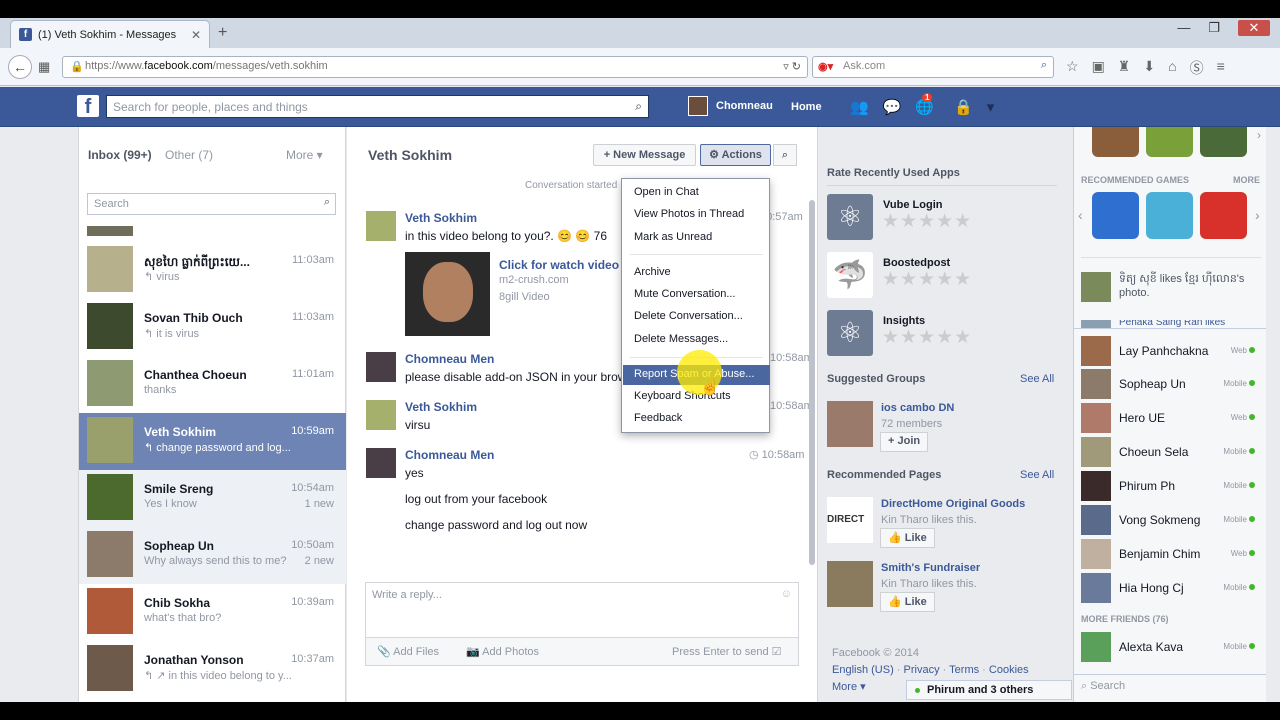 The height and width of the screenshot is (720, 1280). What do you see at coordinates (1171, 554) in the screenshot?
I see `chat-friend: Benjamin Chim Web` at bounding box center [1171, 554].